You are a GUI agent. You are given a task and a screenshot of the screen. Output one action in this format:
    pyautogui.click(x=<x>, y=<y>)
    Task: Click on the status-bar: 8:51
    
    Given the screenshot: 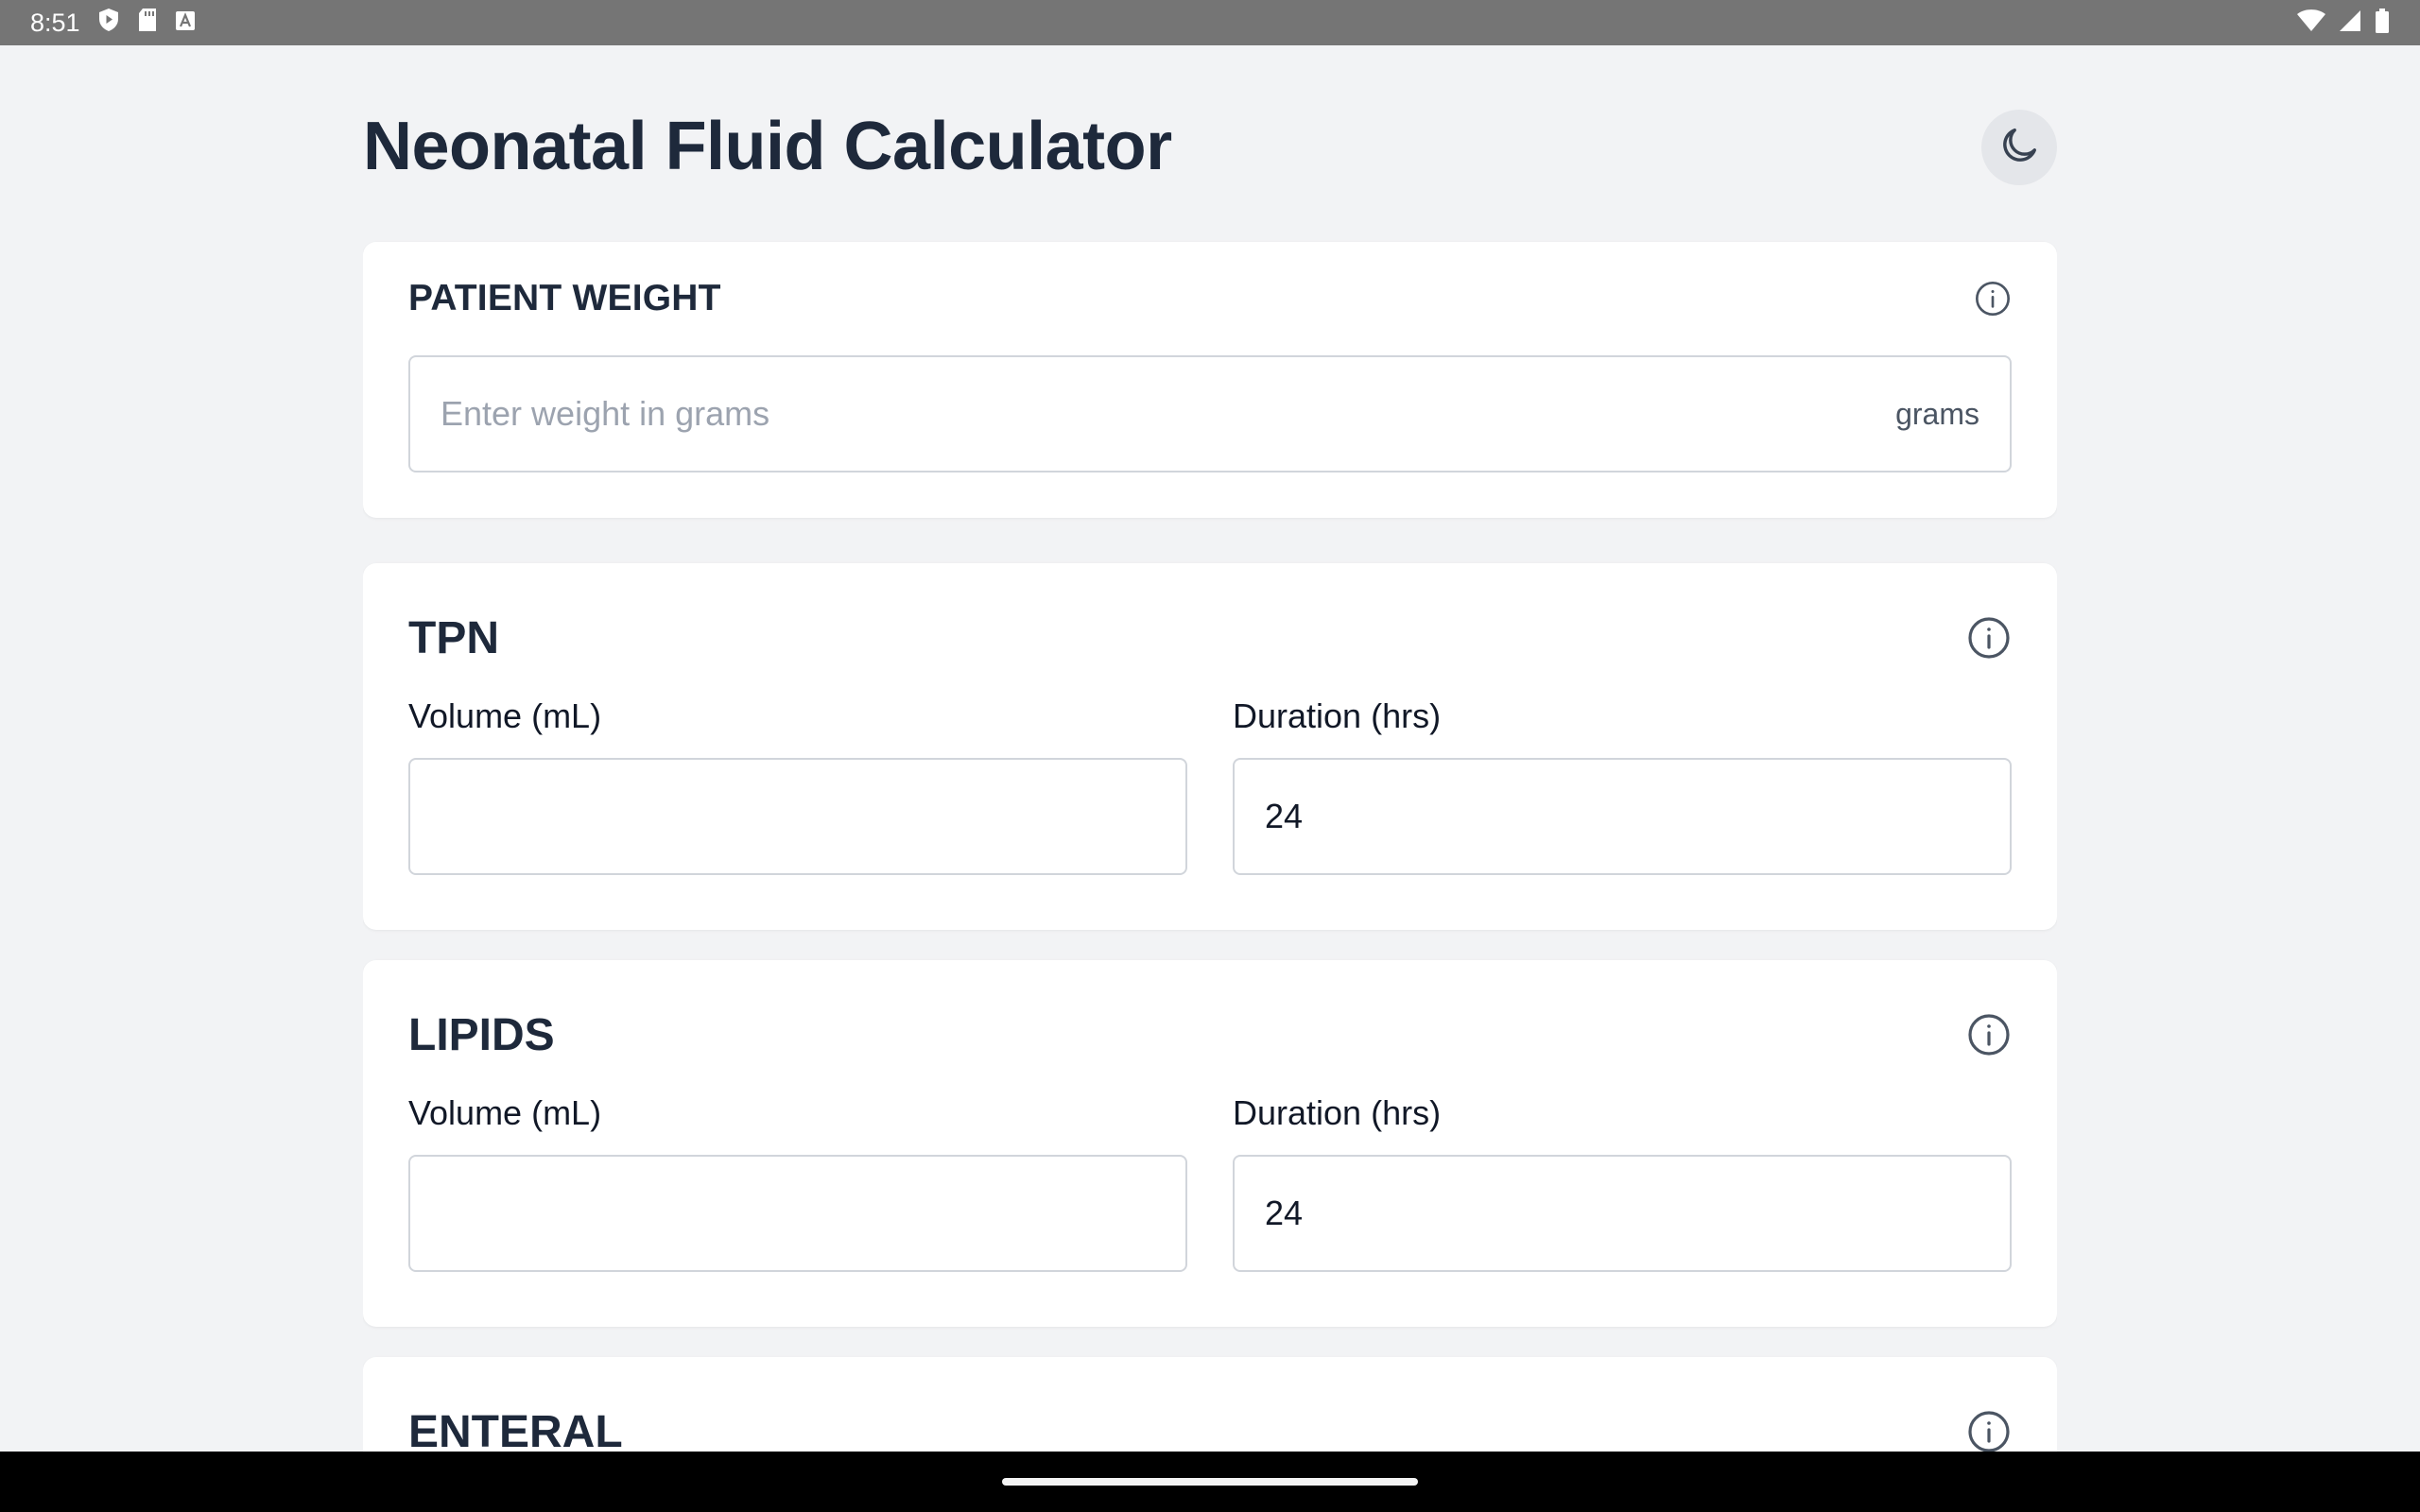 What is the action you would take?
    pyautogui.click(x=1210, y=22)
    